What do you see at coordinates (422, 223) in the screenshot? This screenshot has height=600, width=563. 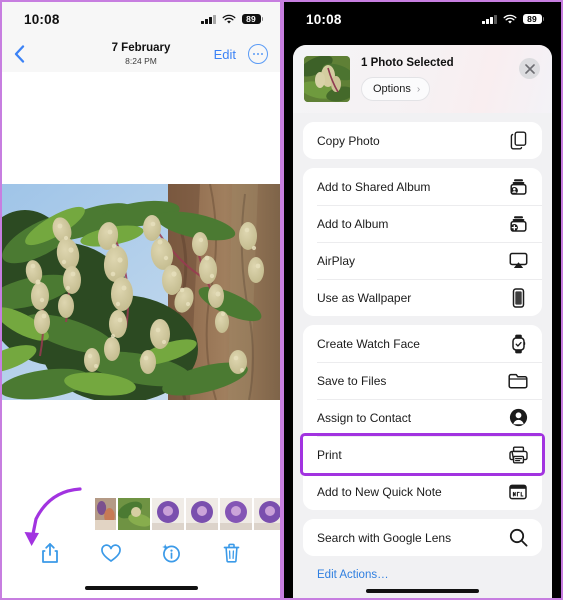 I see `share-action-add-to-album: Add to Album` at bounding box center [422, 223].